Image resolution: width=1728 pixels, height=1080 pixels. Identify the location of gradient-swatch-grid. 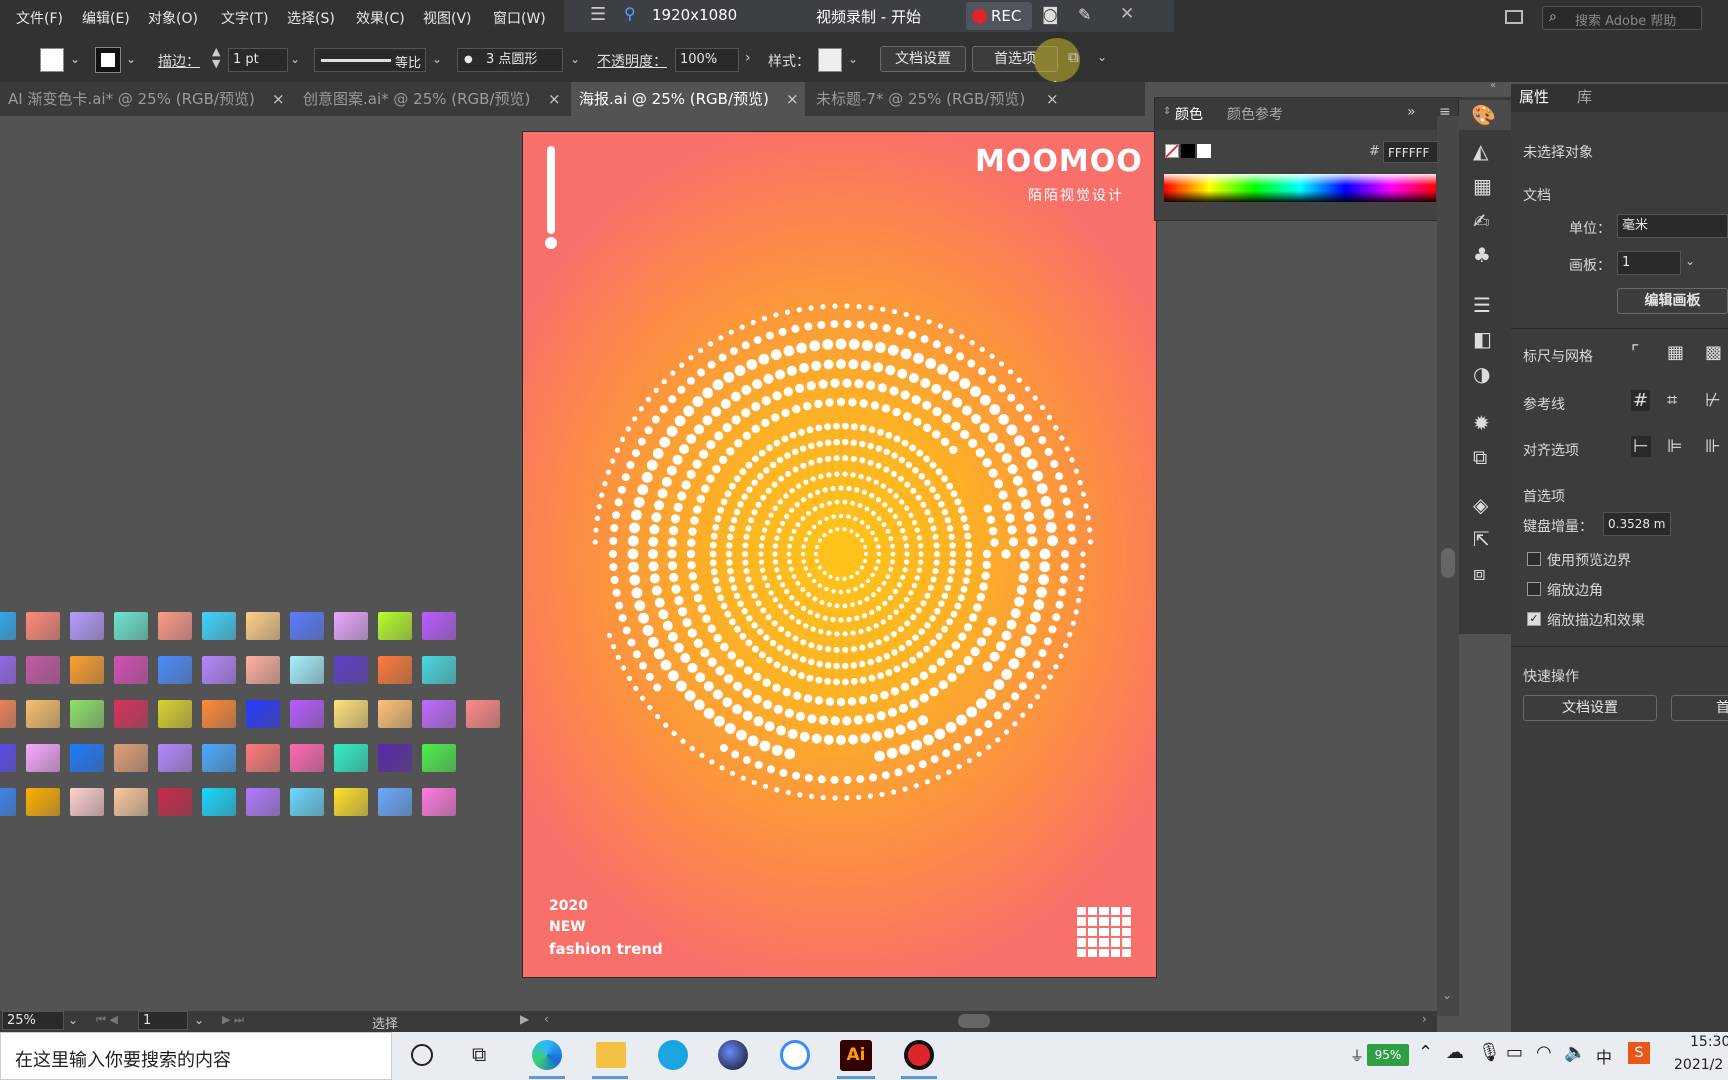
(250, 719).